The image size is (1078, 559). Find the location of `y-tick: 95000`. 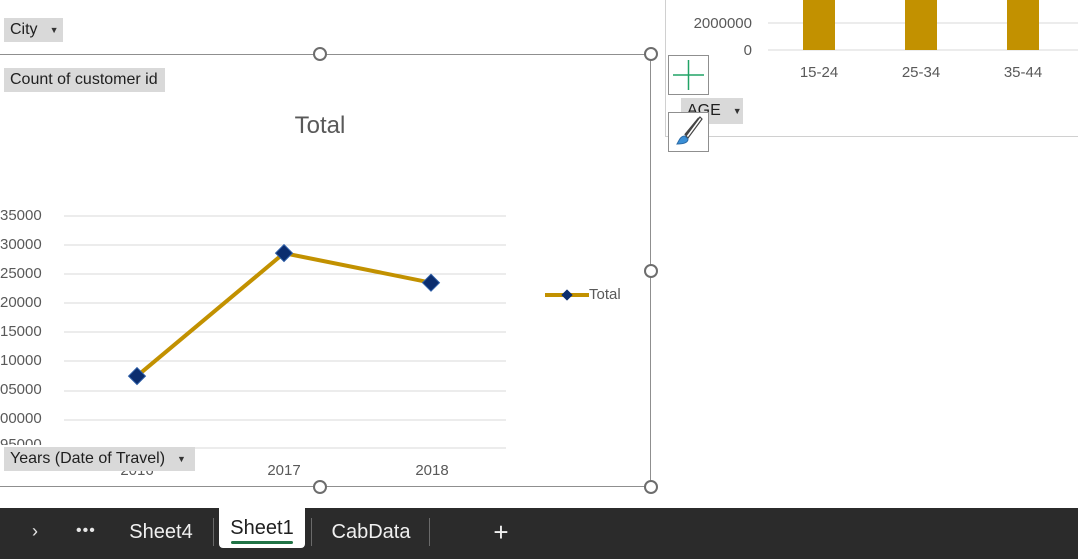

y-tick: 95000 is located at coordinates (21, 440).